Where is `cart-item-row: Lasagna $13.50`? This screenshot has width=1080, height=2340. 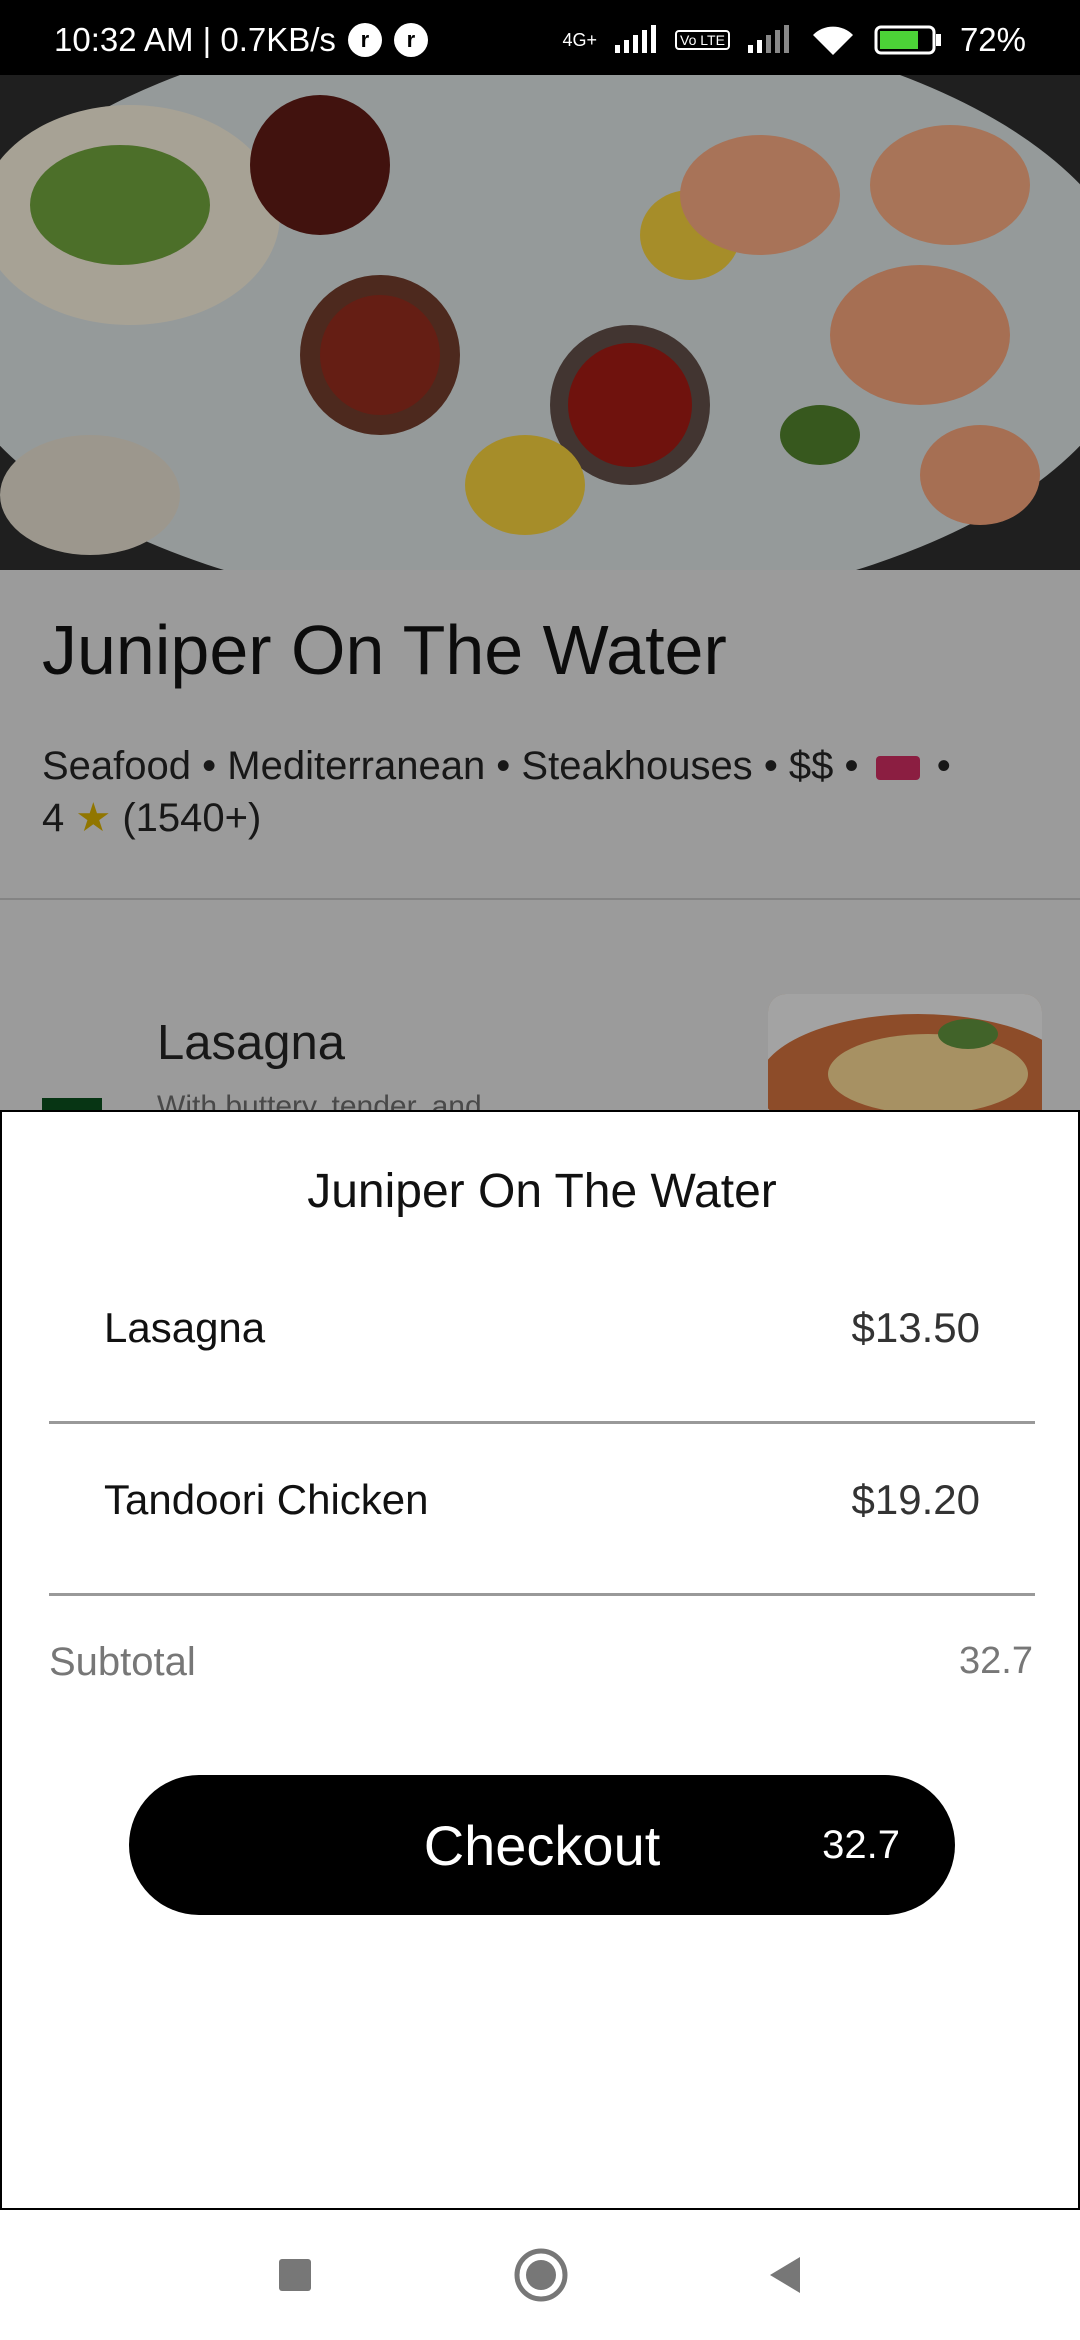
cart-item-row: Lasagna $13.50 is located at coordinates (542, 1338).